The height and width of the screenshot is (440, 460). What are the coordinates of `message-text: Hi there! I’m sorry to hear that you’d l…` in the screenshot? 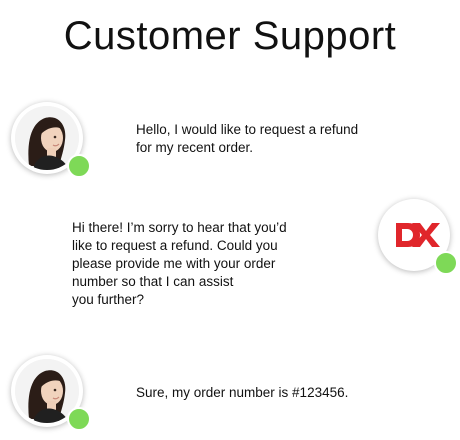 It's located at (179, 263).